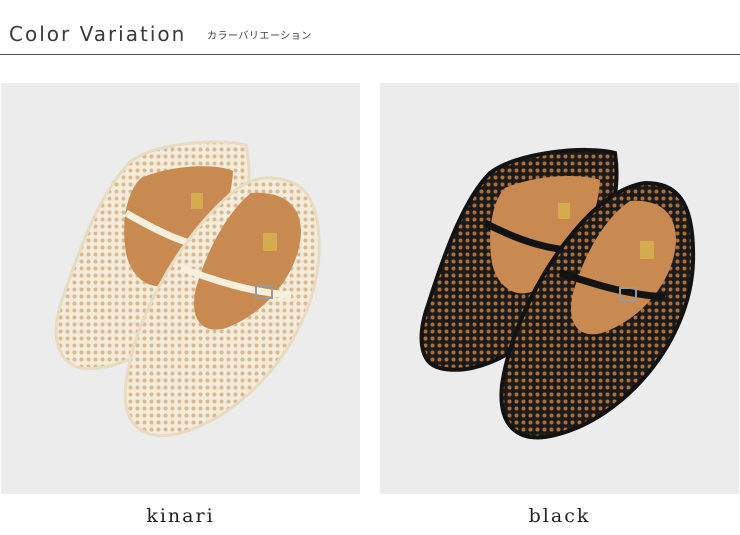 Image resolution: width=740 pixels, height=535 pixels. I want to click on variant-label-kinari: kinari, so click(180, 516).